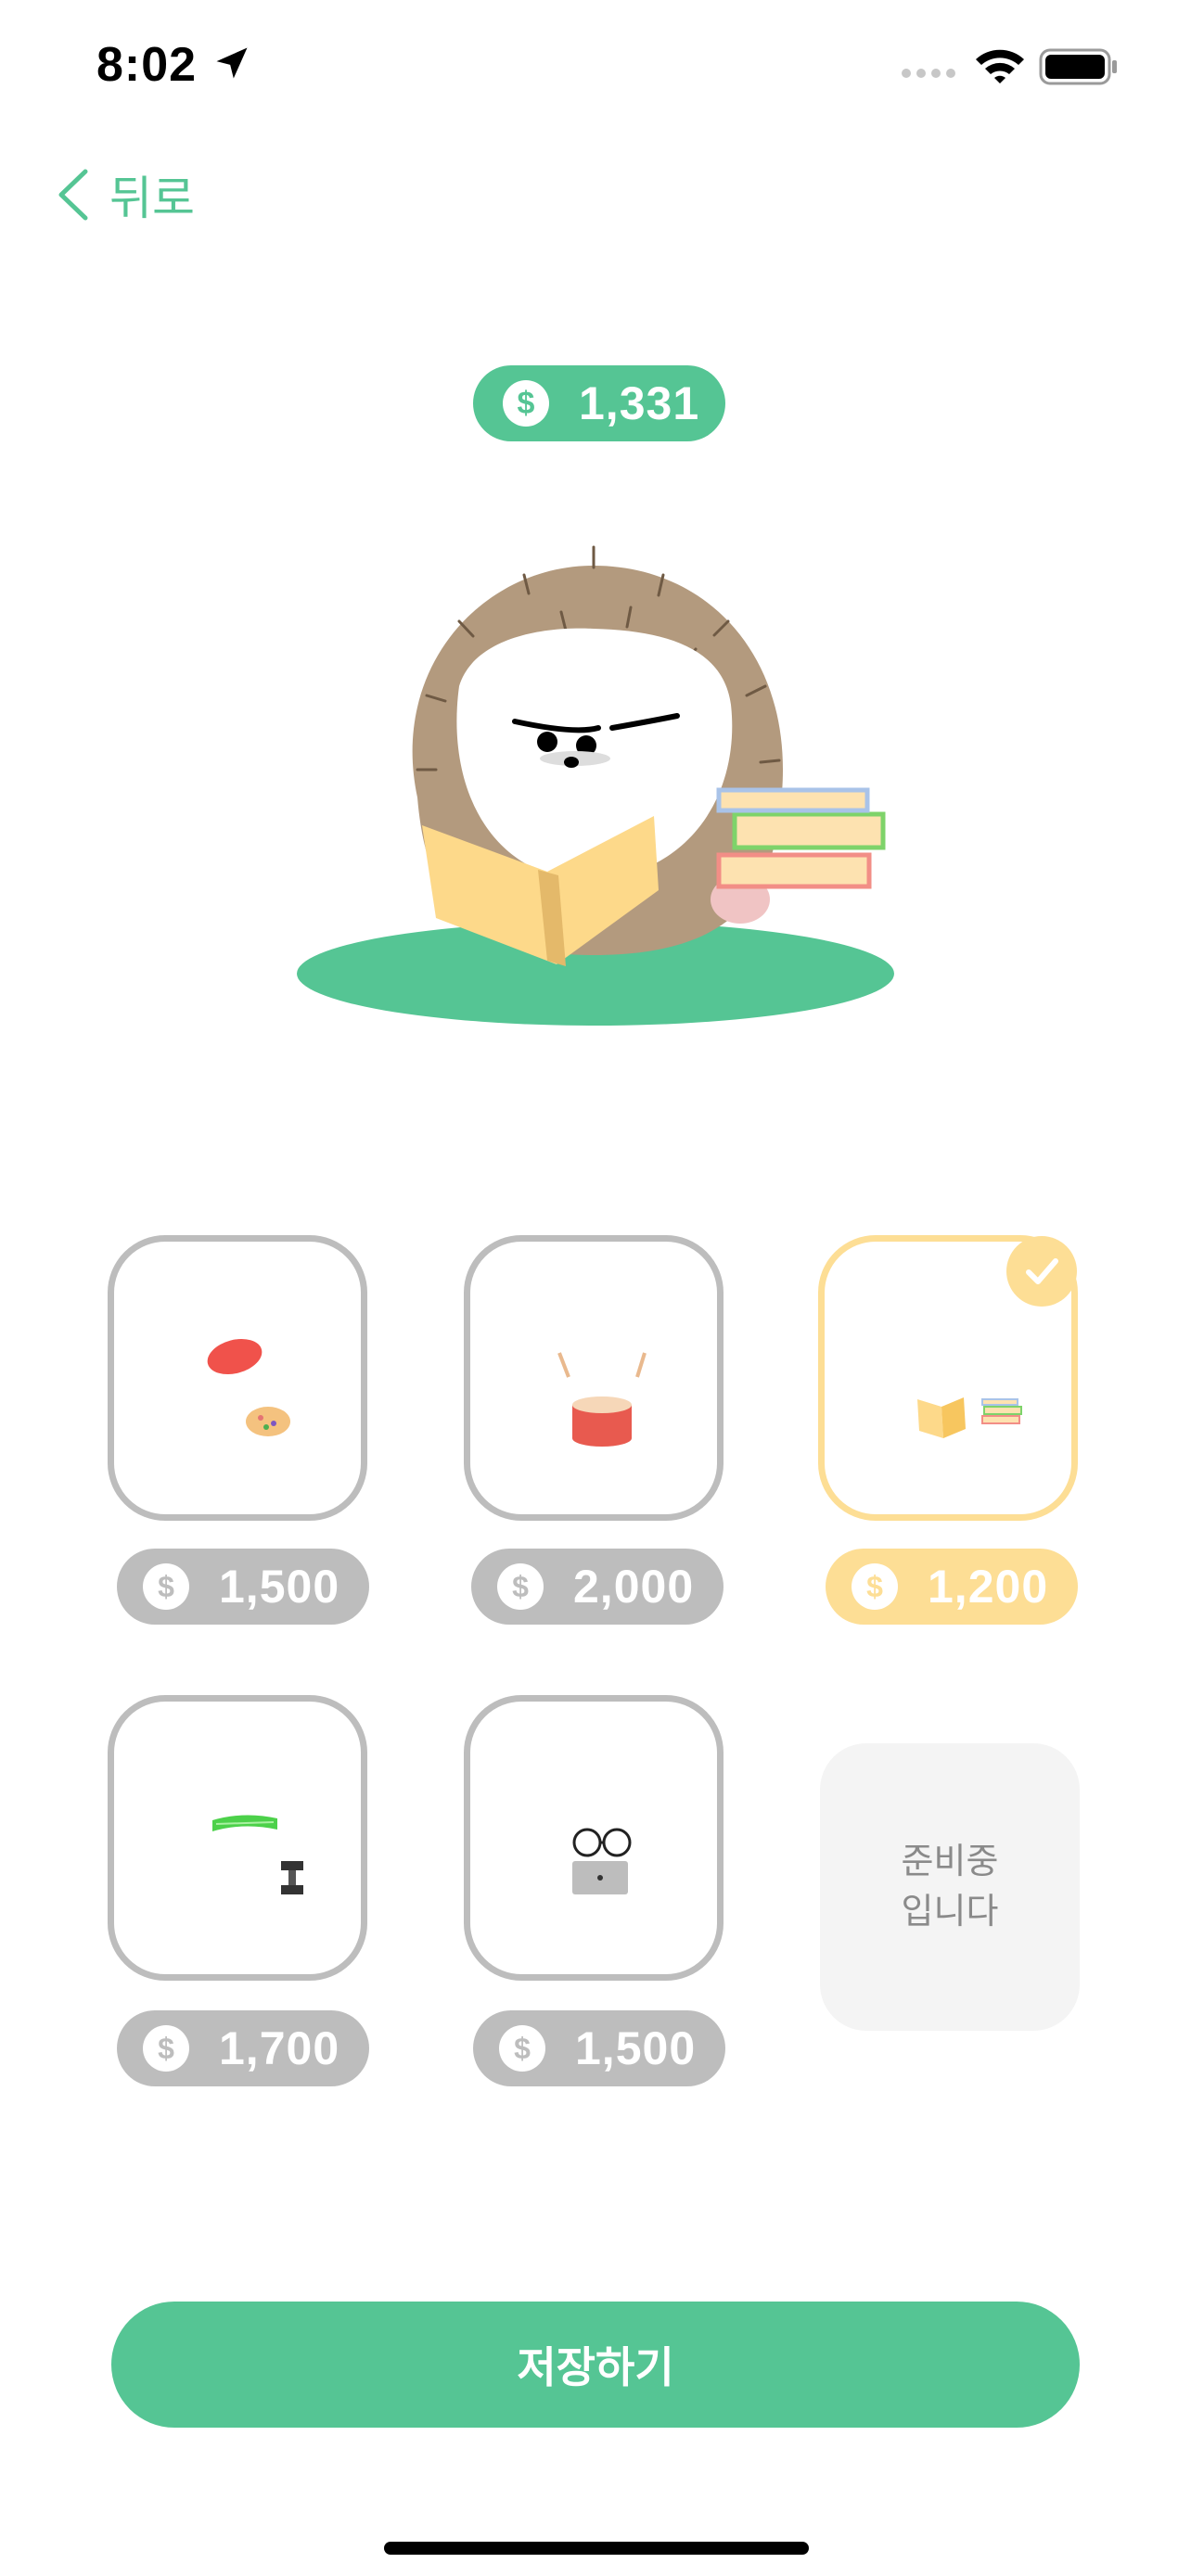 This screenshot has width=1191, height=2576. I want to click on wifi-icon, so click(1000, 66).